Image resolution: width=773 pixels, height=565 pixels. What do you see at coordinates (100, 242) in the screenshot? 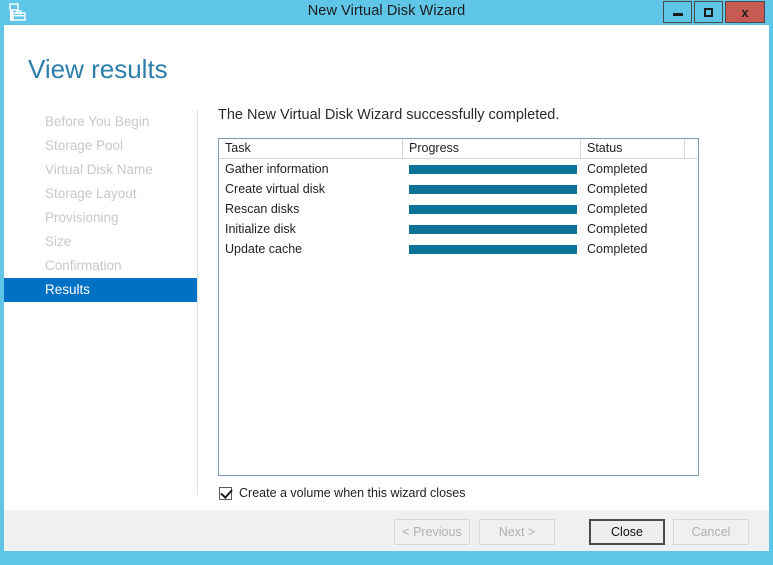
I see `sidebar-item-size: Size` at bounding box center [100, 242].